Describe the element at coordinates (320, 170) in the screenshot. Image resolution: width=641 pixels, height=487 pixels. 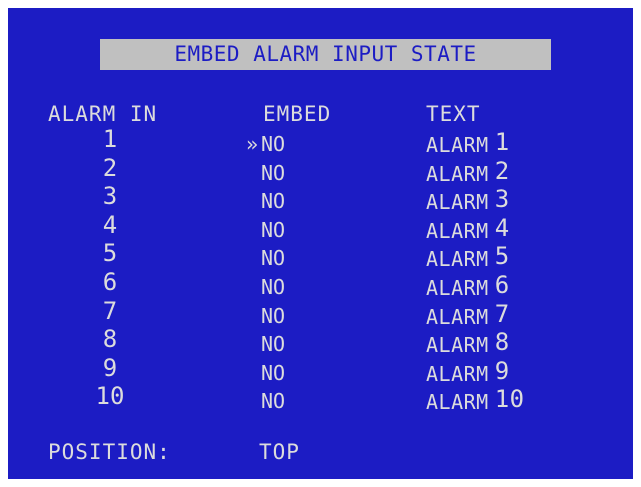
I see `alarm-row: 2 NO ALARM 2` at that location.